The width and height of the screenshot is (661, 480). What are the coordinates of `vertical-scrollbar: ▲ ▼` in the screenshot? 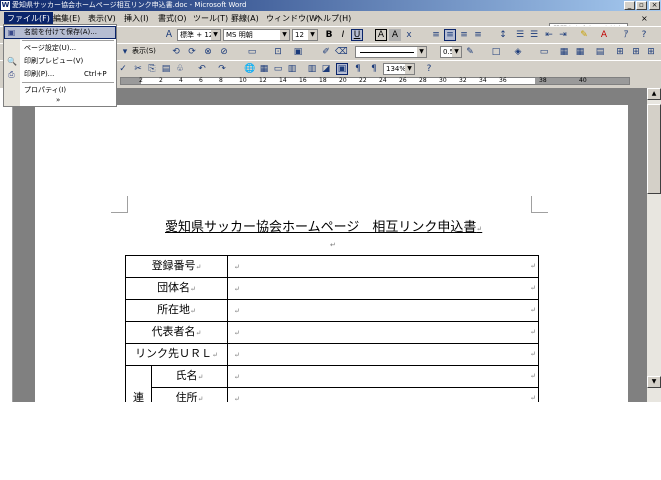 It's located at (654, 245).